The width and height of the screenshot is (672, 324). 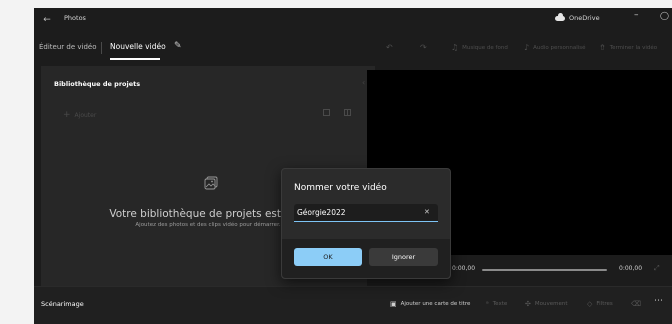 I want to click on user-icon: ◯, so click(x=664, y=15).